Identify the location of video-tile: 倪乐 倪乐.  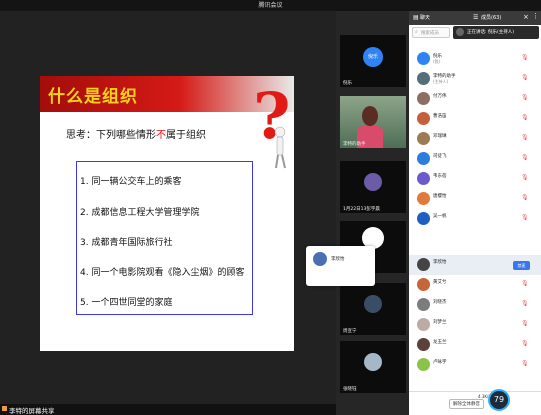
(373, 61).